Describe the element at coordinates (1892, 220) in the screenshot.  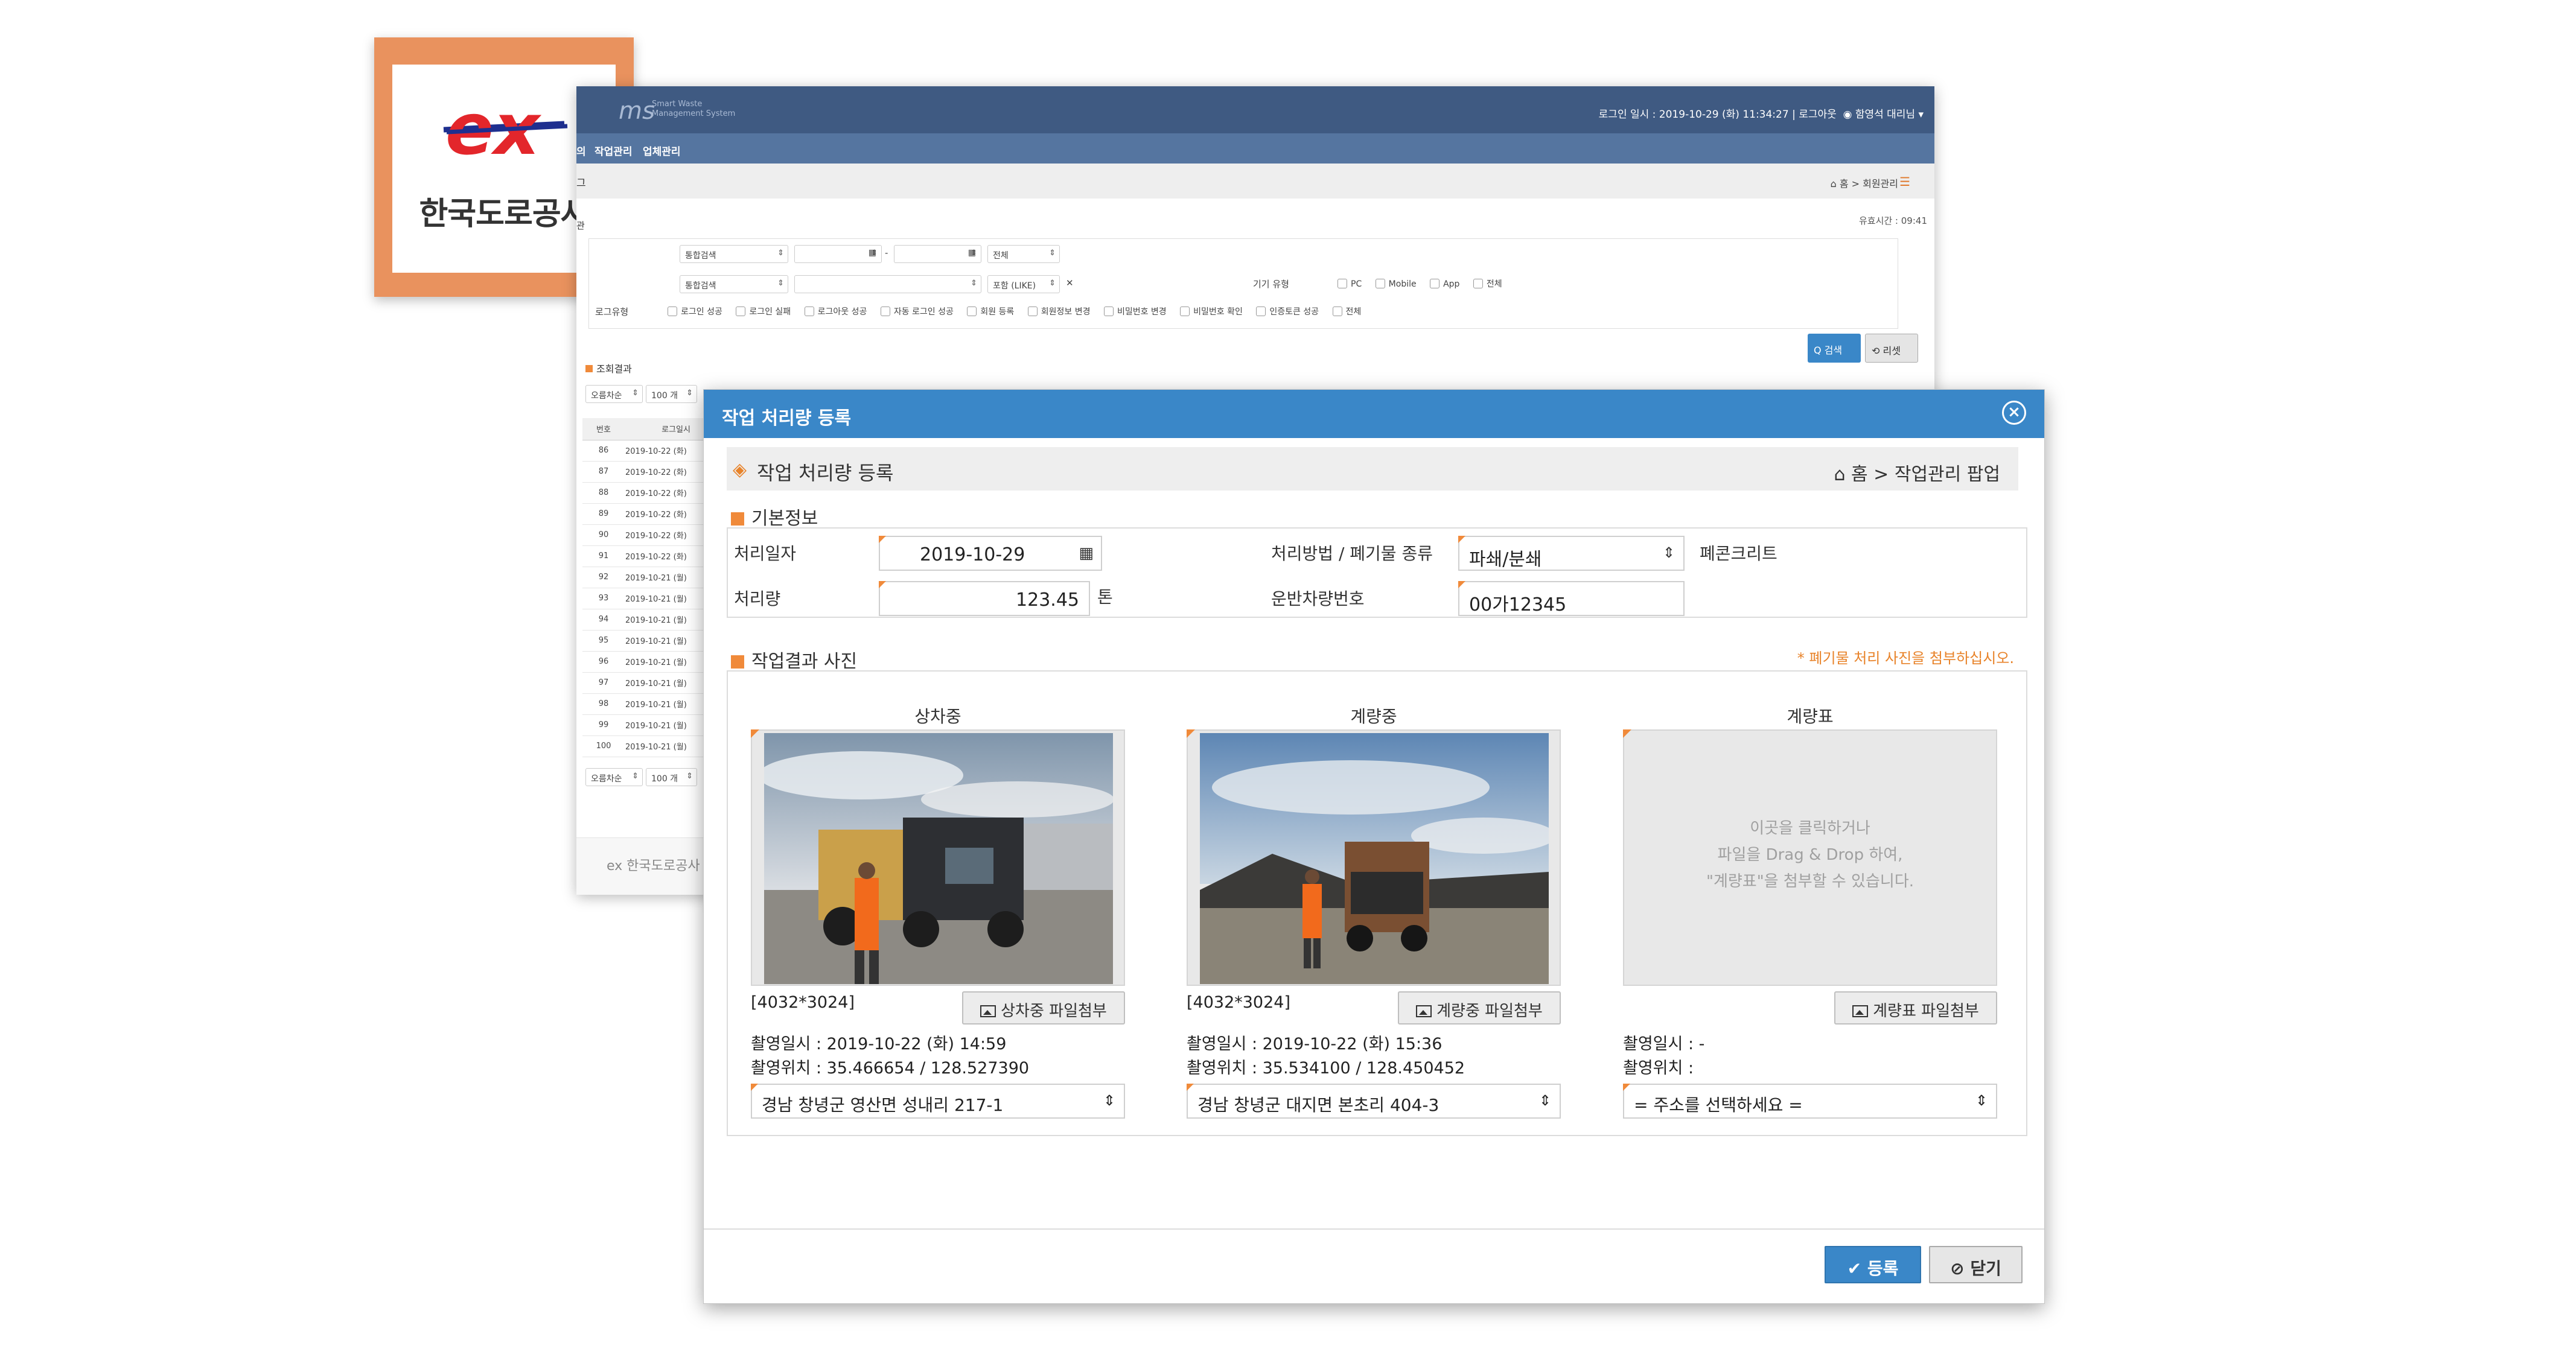
I see `session-timer: 유효시간 : 09:41` at that location.